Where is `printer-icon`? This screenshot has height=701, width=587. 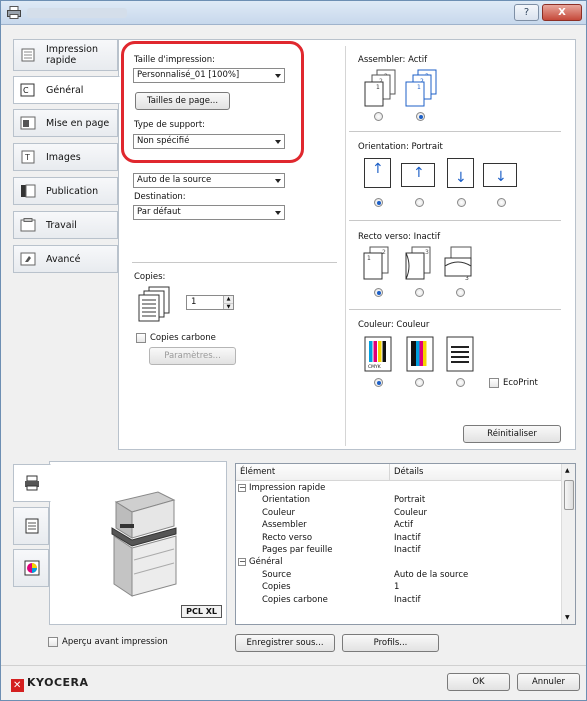 printer-icon is located at coordinates (32, 483).